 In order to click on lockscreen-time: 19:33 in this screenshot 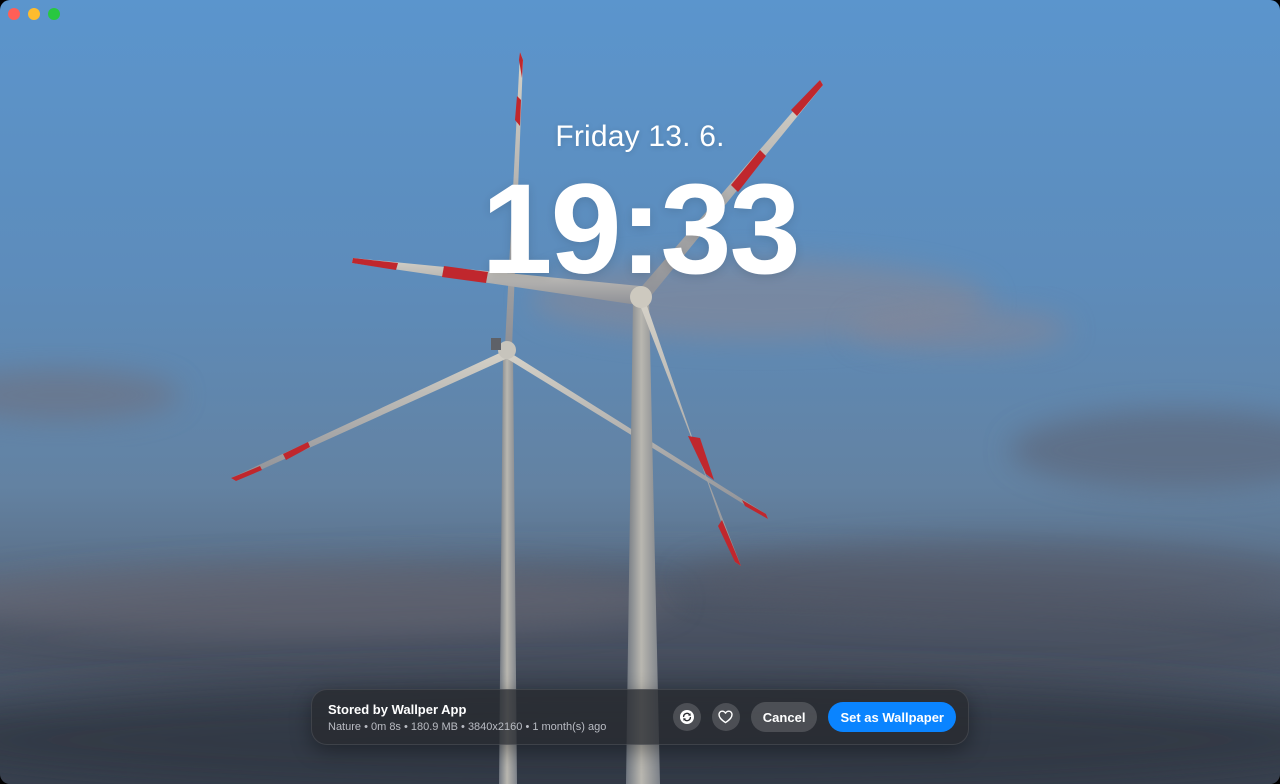, I will do `click(640, 229)`.